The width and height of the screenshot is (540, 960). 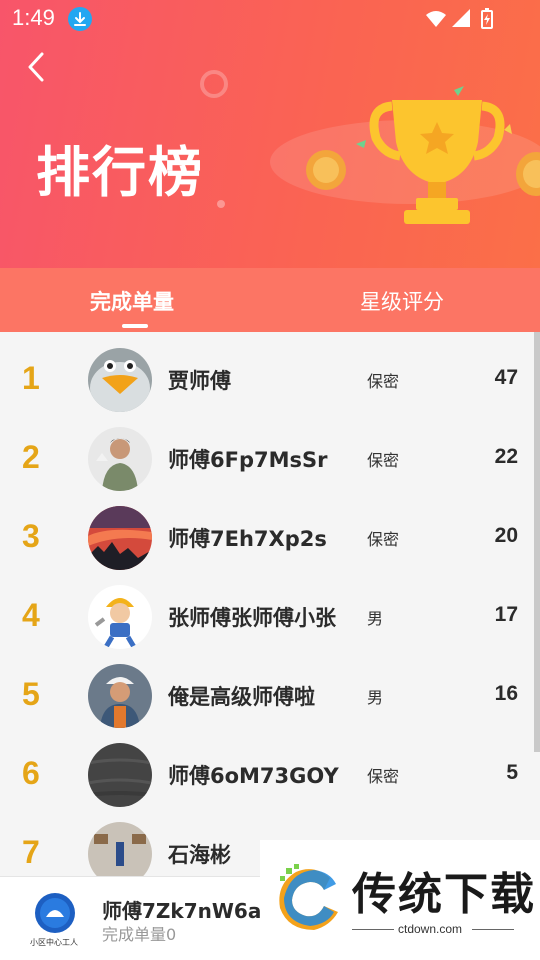 I want to click on sunset-avatar, so click(x=120, y=538).